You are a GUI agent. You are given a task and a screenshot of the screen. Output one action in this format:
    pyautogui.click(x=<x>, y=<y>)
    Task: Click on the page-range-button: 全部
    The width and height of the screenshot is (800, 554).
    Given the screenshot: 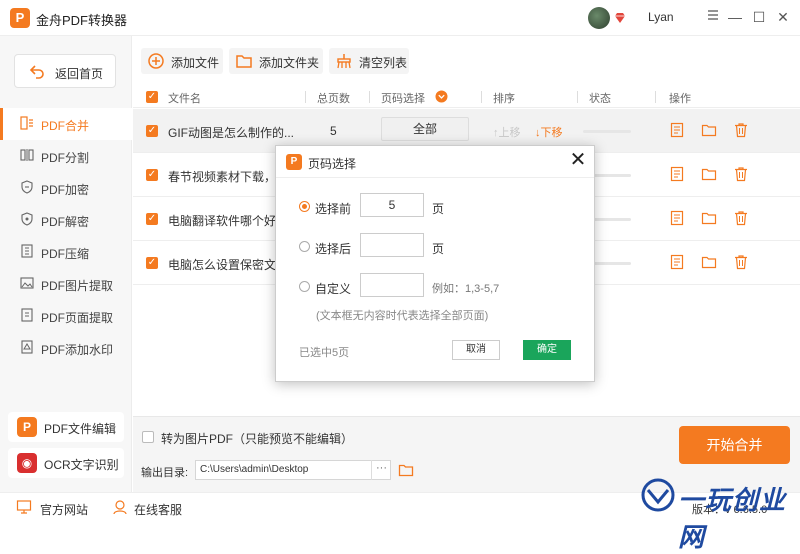 What is the action you would take?
    pyautogui.click(x=425, y=129)
    